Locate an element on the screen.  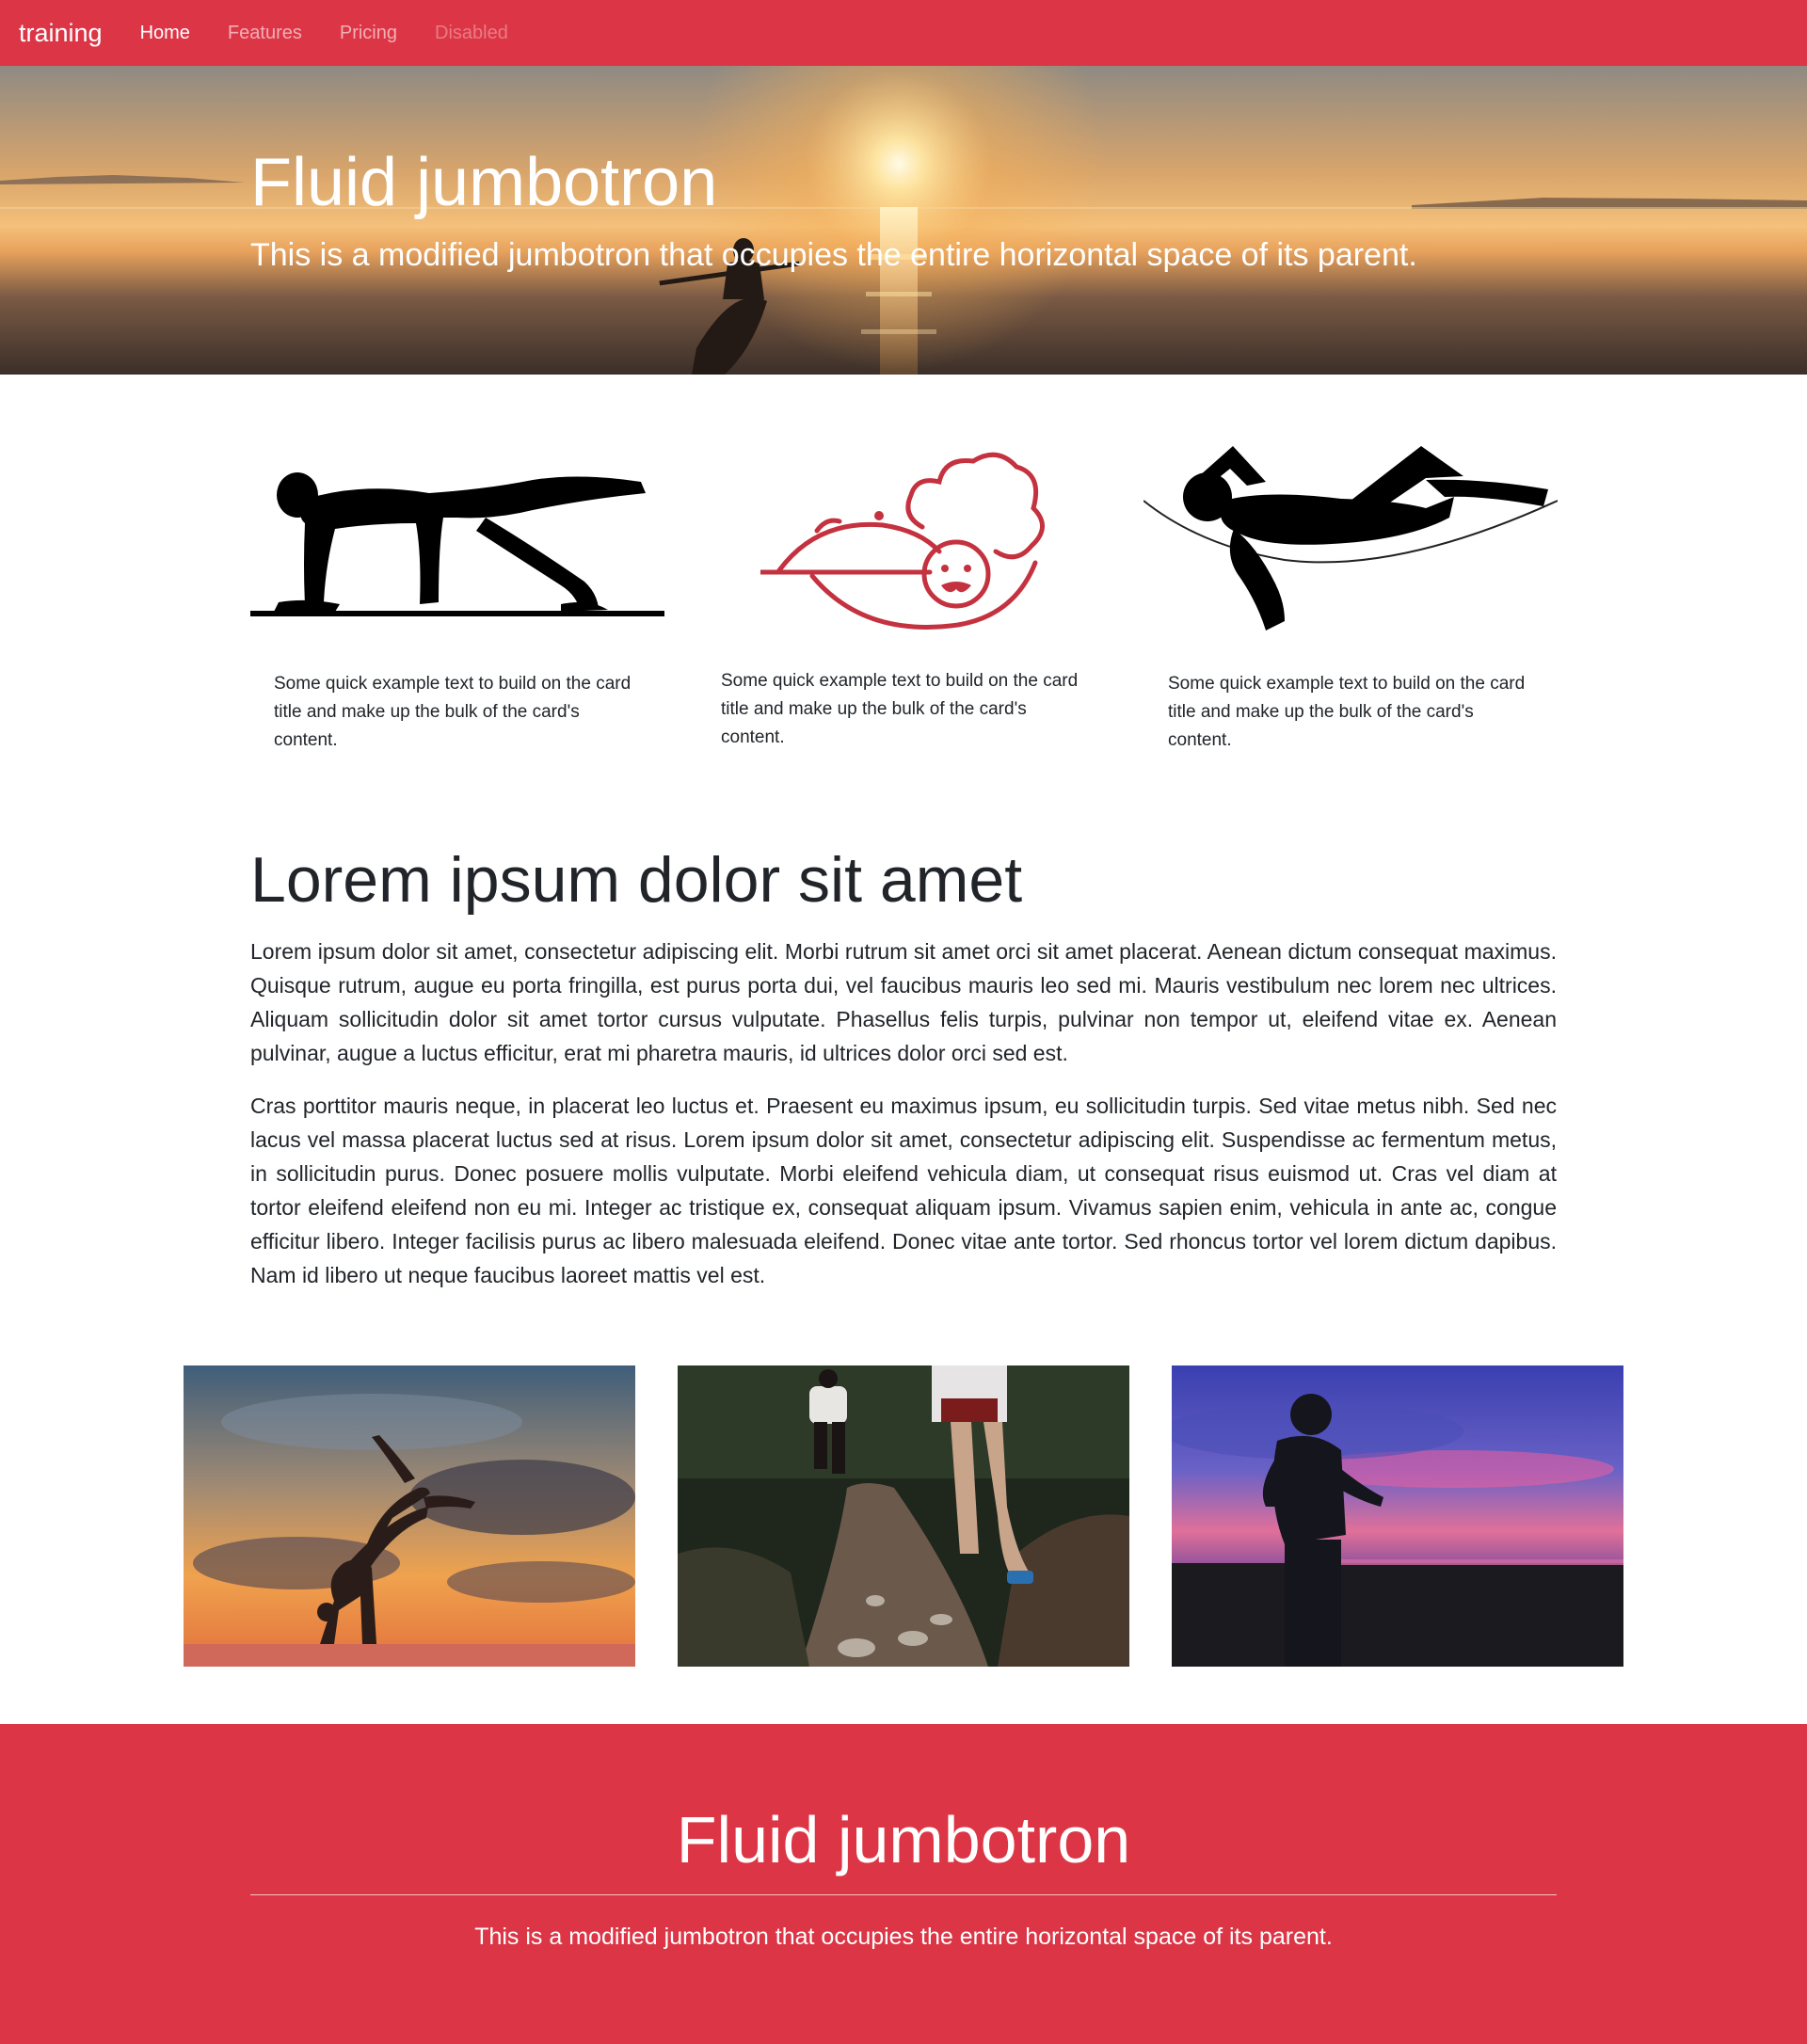
nav-link-disabled: Disabled is located at coordinates (471, 32).